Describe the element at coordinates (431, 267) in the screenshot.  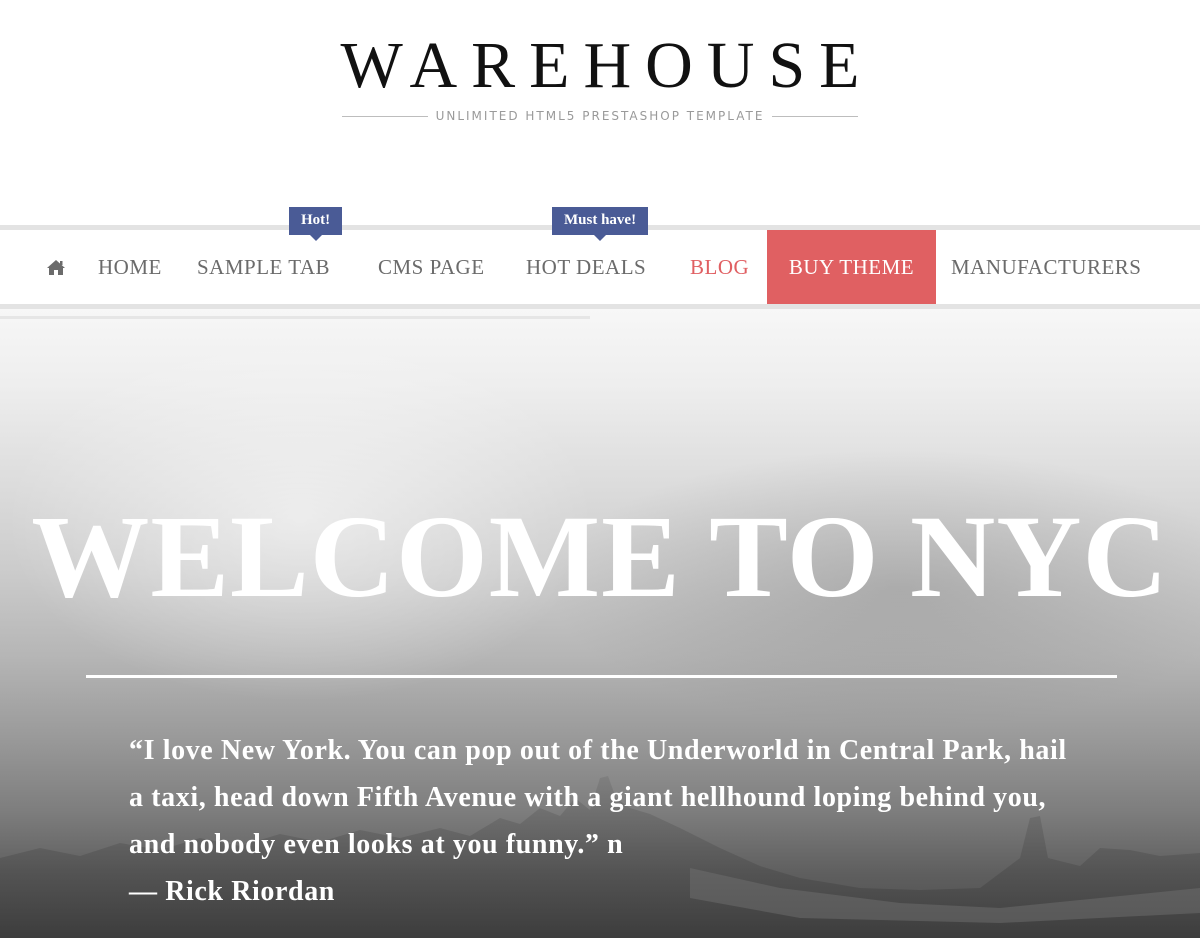
I see `nav-item-cms-page: CMS PAGE` at that location.